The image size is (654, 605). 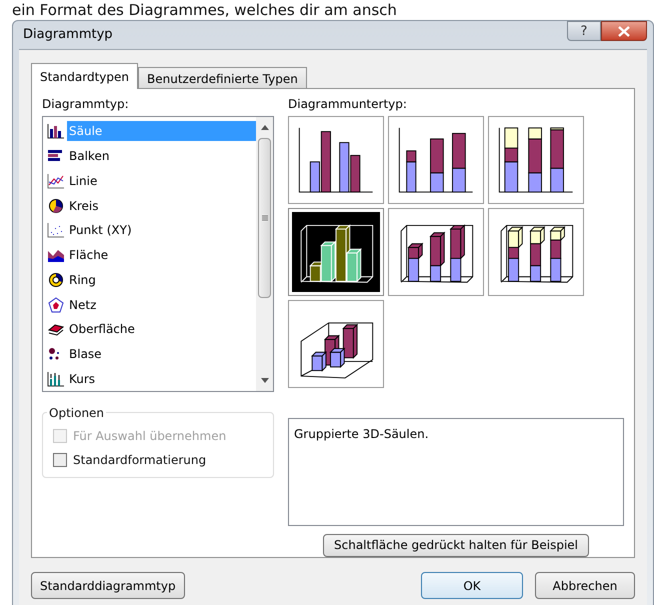 What do you see at coordinates (472, 585) in the screenshot?
I see `ok-button: OK` at bounding box center [472, 585].